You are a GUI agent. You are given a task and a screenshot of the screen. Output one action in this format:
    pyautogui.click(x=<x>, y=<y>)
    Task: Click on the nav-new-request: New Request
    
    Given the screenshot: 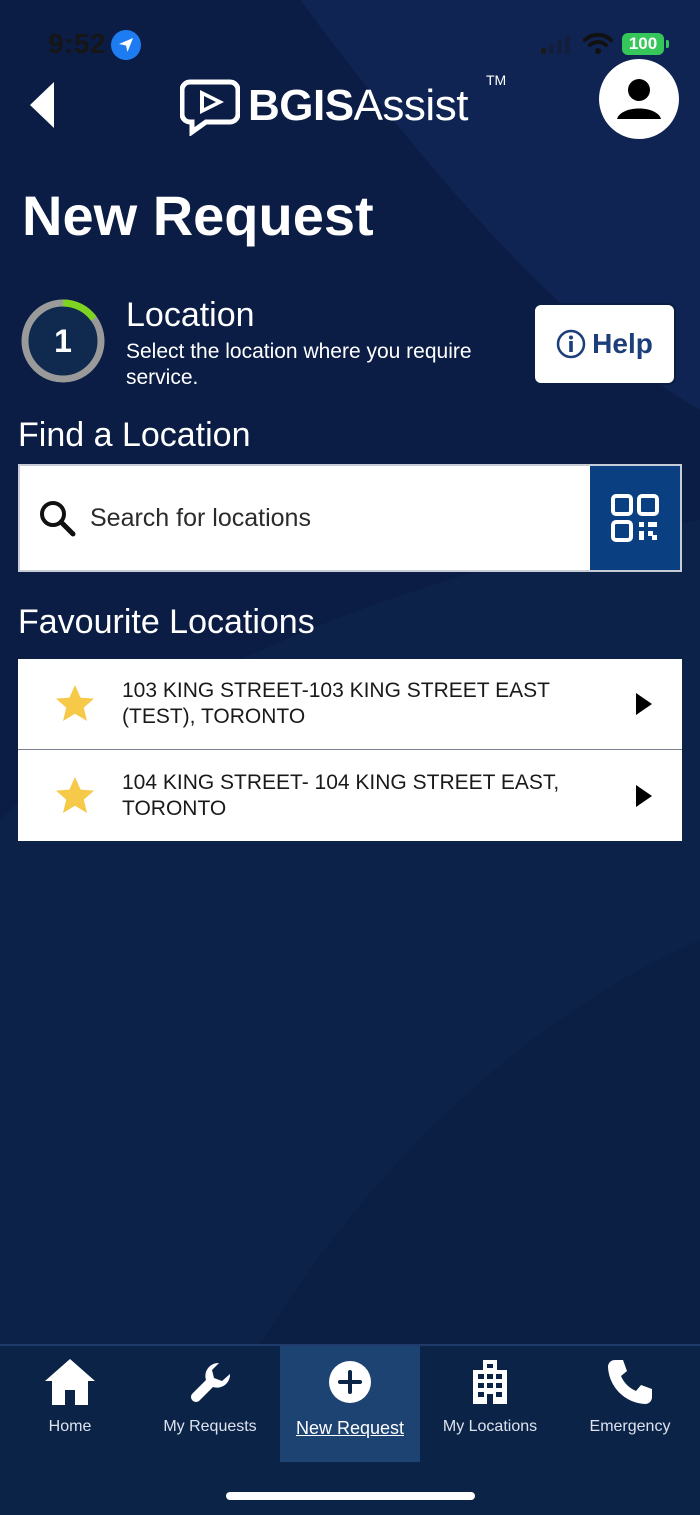 What is the action you would take?
    pyautogui.click(x=350, y=1404)
    